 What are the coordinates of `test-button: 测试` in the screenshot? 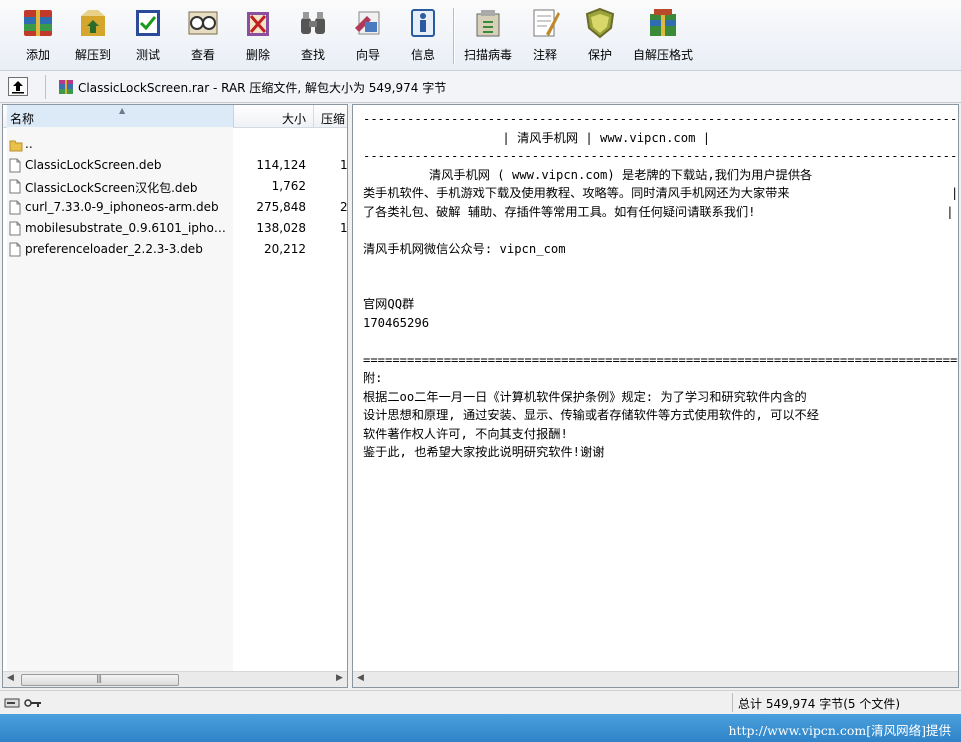 It's located at (148, 36).